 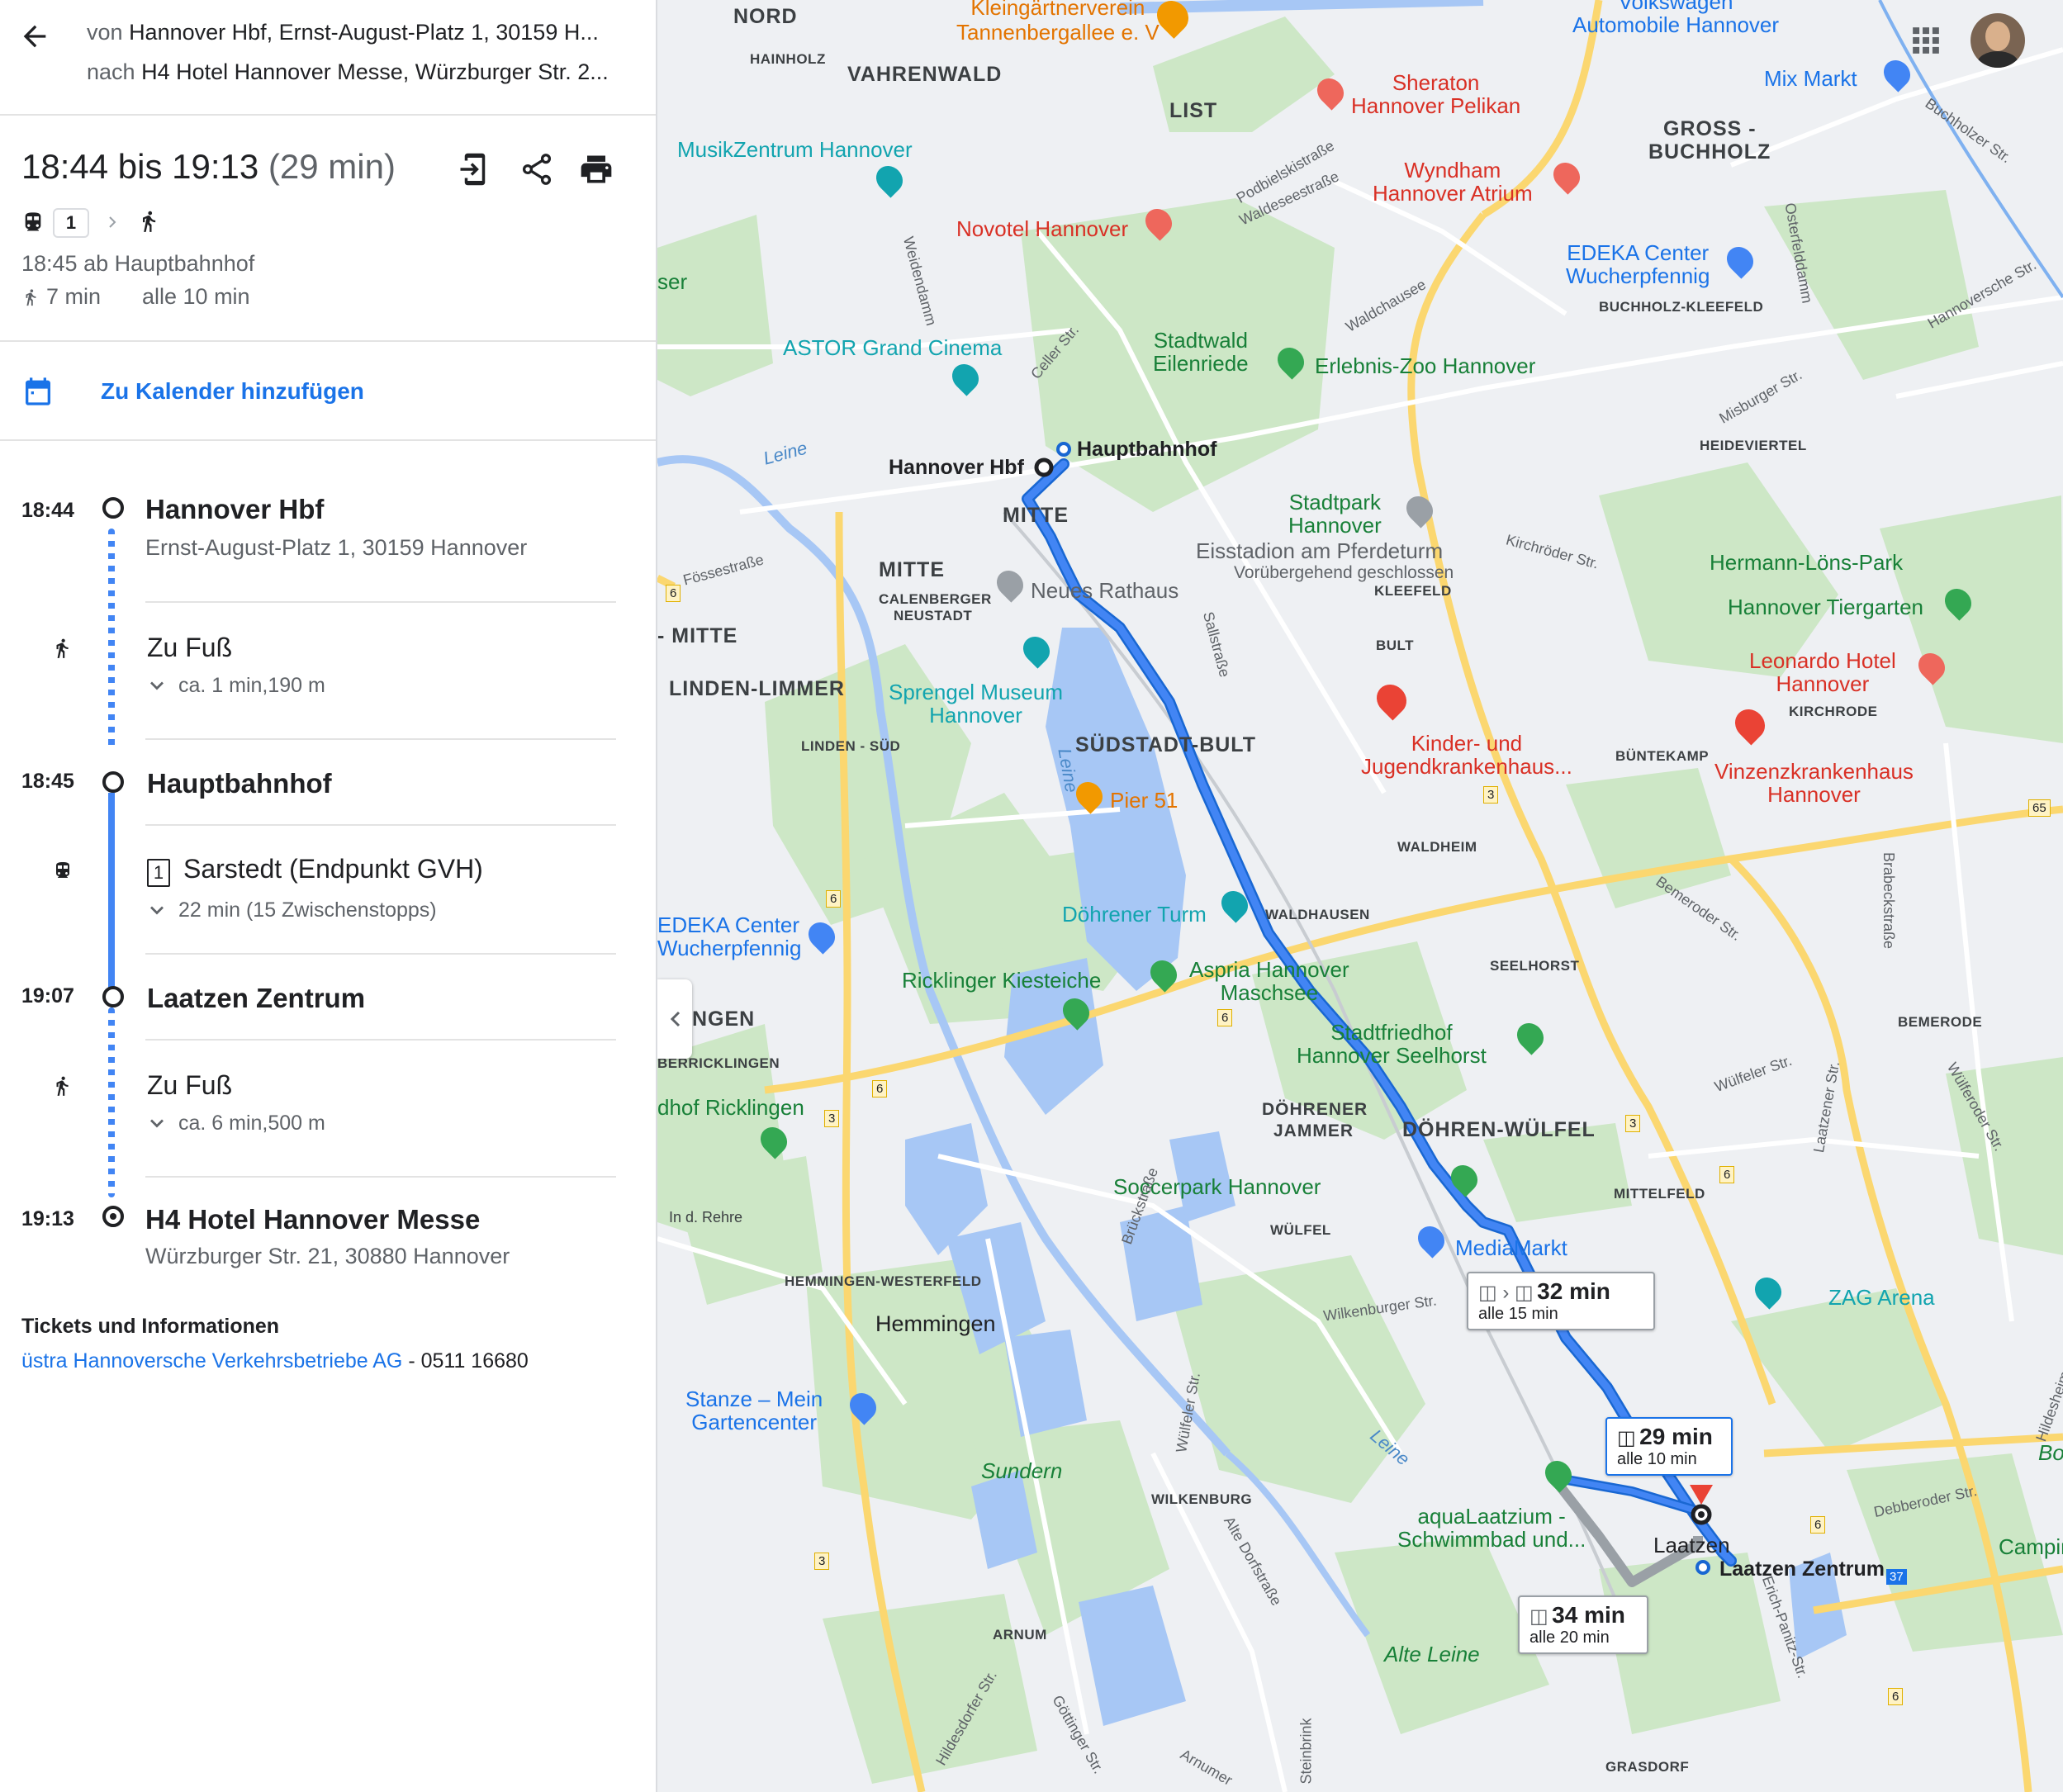 I want to click on collapse-panel-button, so click(x=674, y=1019).